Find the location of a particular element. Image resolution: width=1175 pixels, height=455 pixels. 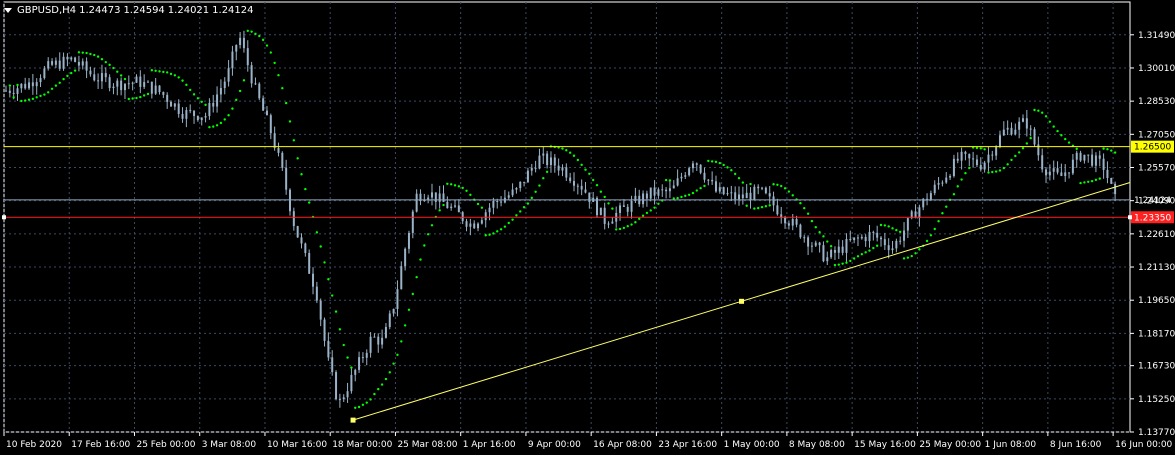

support-label: 1.23350 is located at coordinates (1152, 218).